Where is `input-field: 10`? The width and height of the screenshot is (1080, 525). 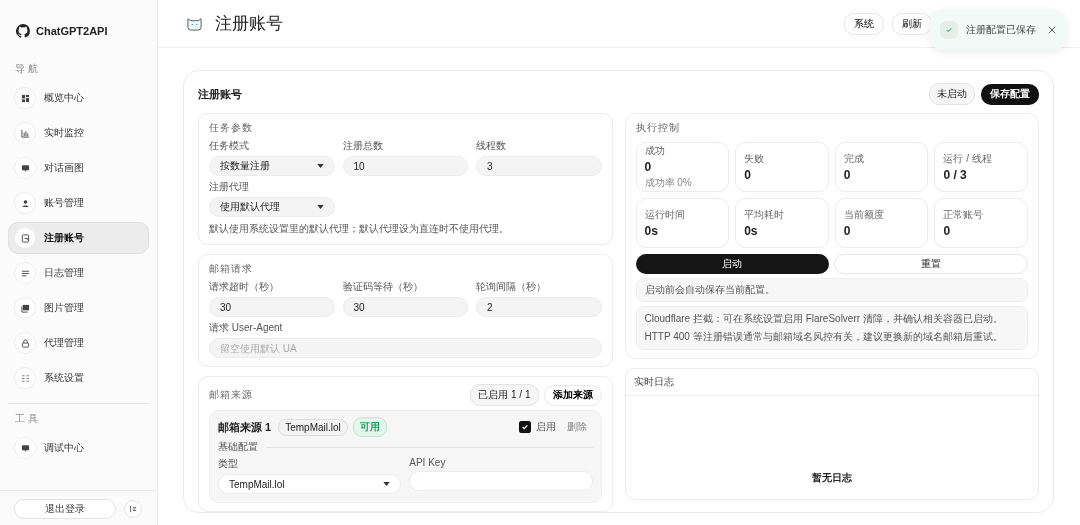
input-field: 10 is located at coordinates (405, 166).